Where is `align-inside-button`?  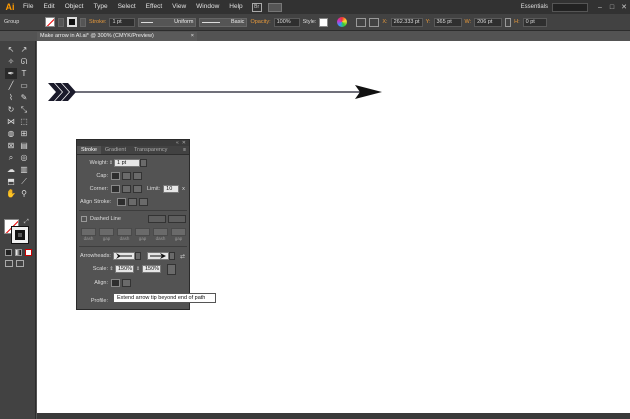
align-inside-button is located at coordinates (132, 202).